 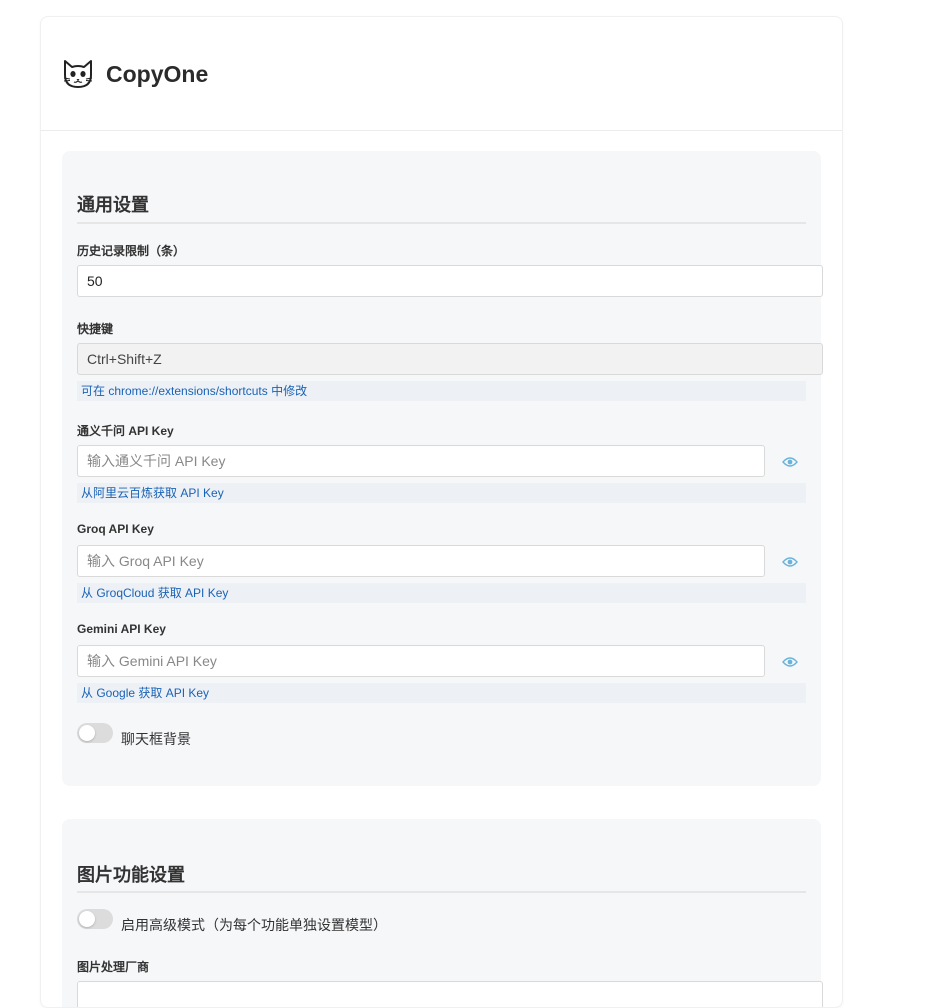 I want to click on gemini-key-hint: 从 Google 获取 API Key, so click(x=441, y=693).